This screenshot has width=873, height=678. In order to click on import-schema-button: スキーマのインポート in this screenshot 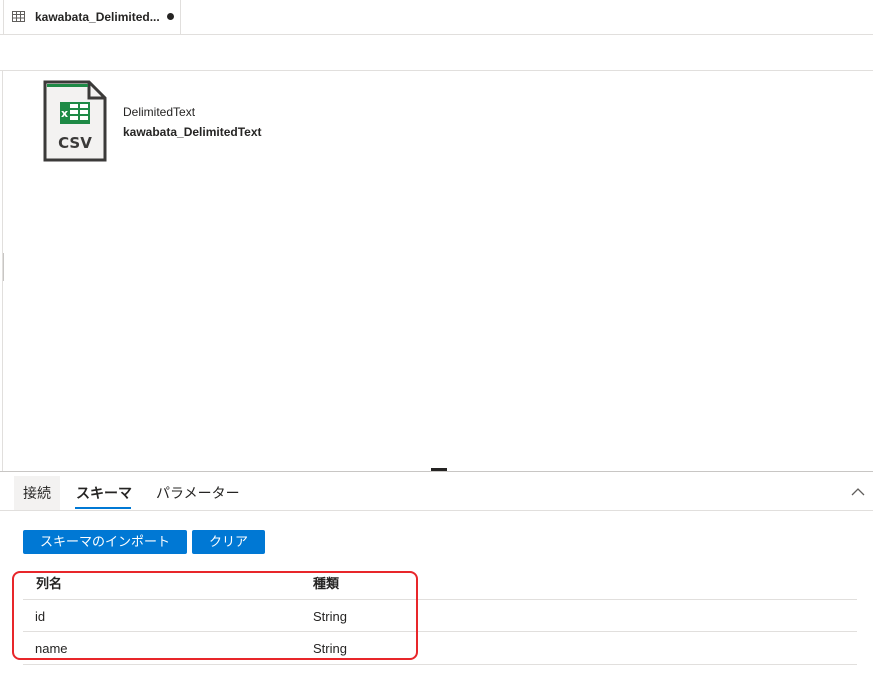, I will do `click(105, 542)`.